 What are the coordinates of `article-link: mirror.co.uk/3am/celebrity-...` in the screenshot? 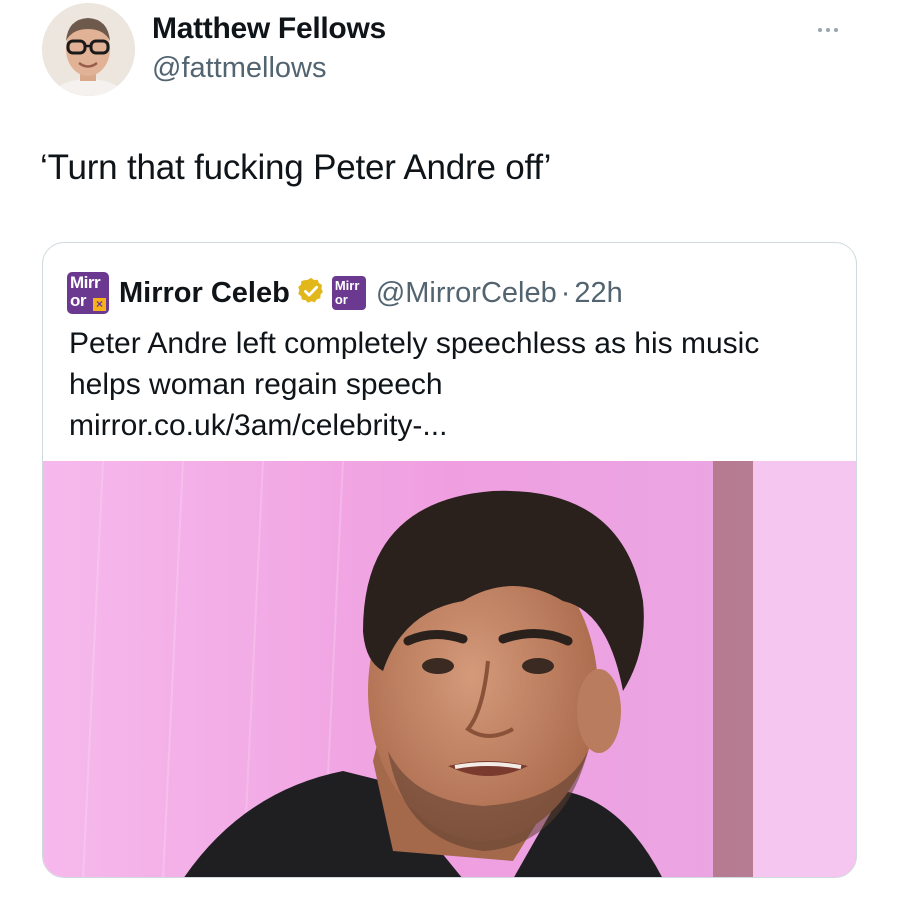 It's located at (258, 425).